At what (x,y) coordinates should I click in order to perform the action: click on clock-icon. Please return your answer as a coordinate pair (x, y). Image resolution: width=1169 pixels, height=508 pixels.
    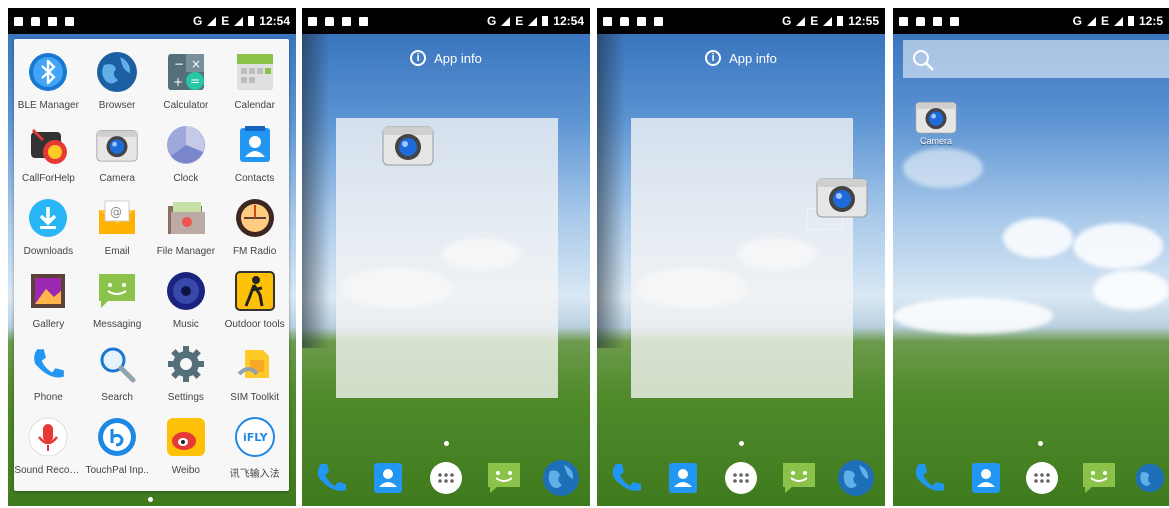
    Looking at the image, I should click on (186, 145).